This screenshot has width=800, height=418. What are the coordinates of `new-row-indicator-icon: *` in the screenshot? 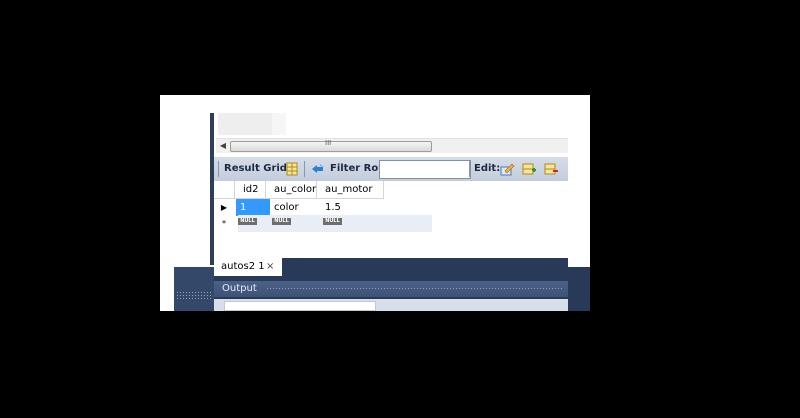 It's located at (224, 223).